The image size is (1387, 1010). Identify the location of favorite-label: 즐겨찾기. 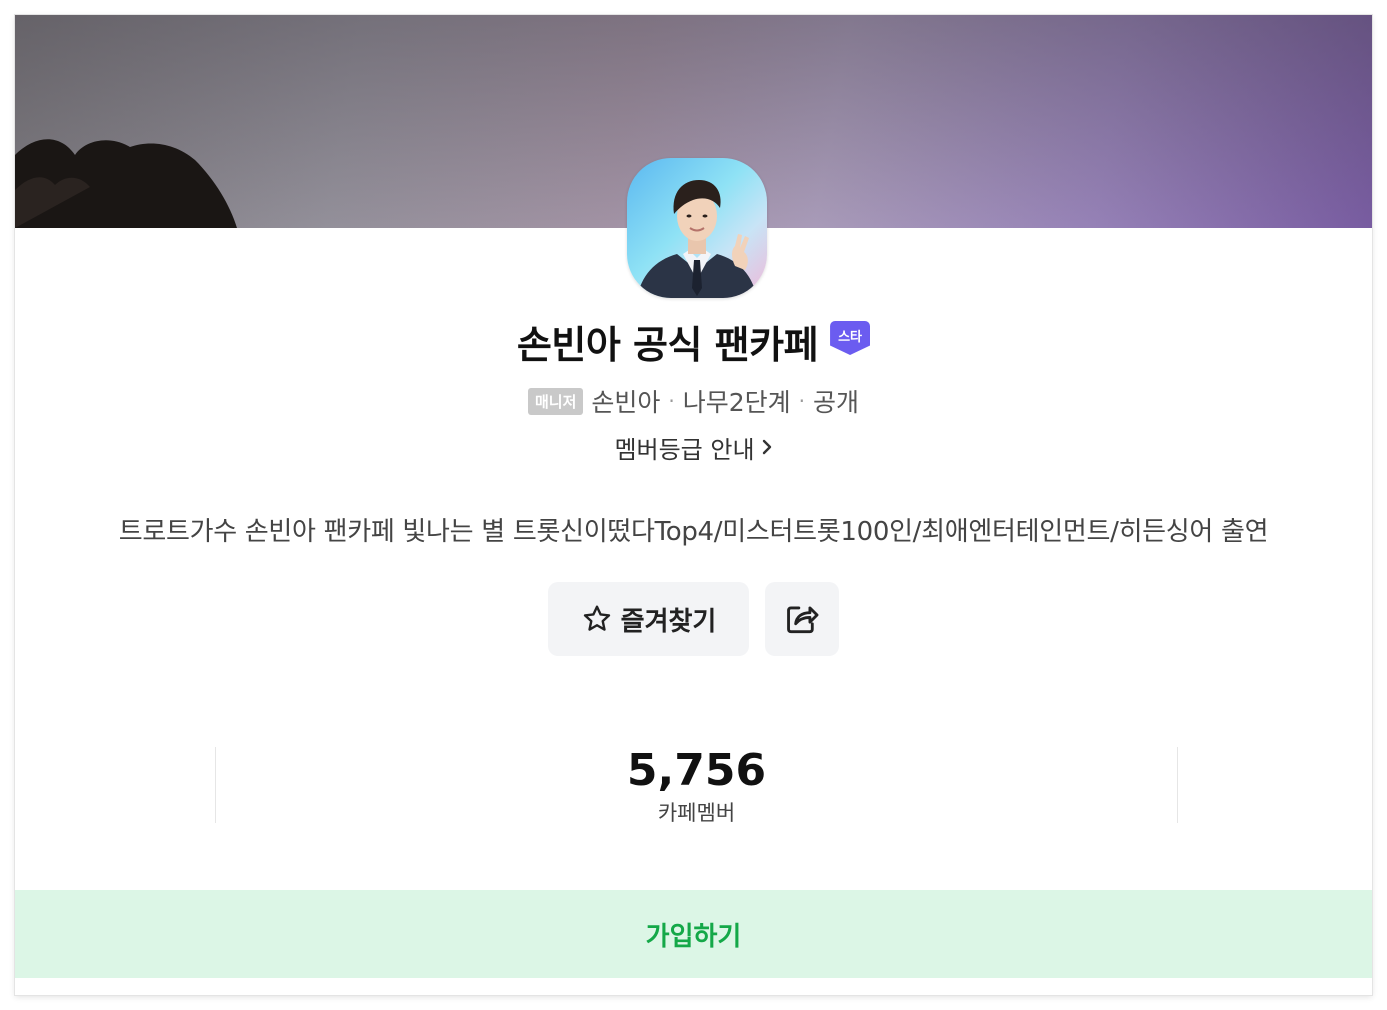
(668, 621).